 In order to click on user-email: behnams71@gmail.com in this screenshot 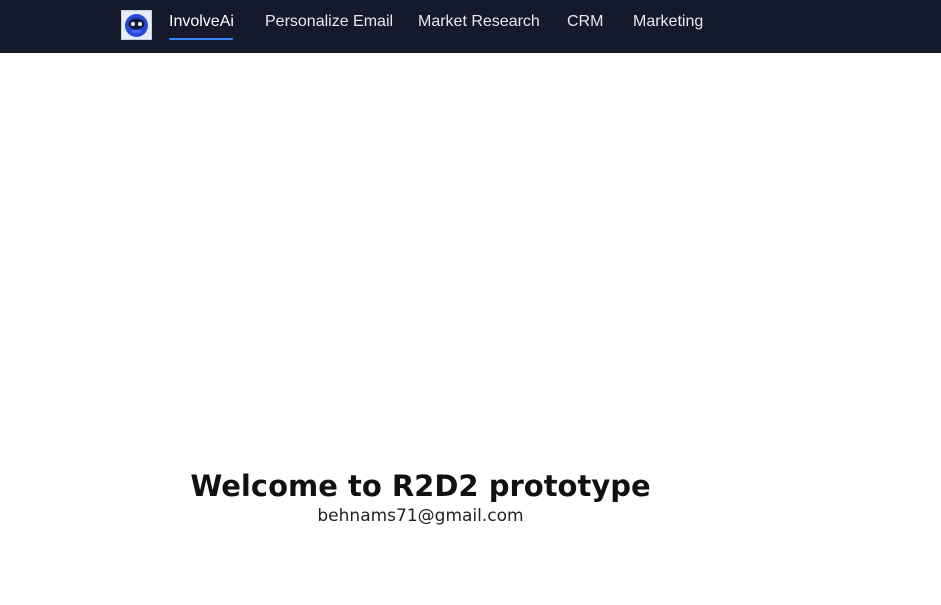, I will do `click(420, 516)`.